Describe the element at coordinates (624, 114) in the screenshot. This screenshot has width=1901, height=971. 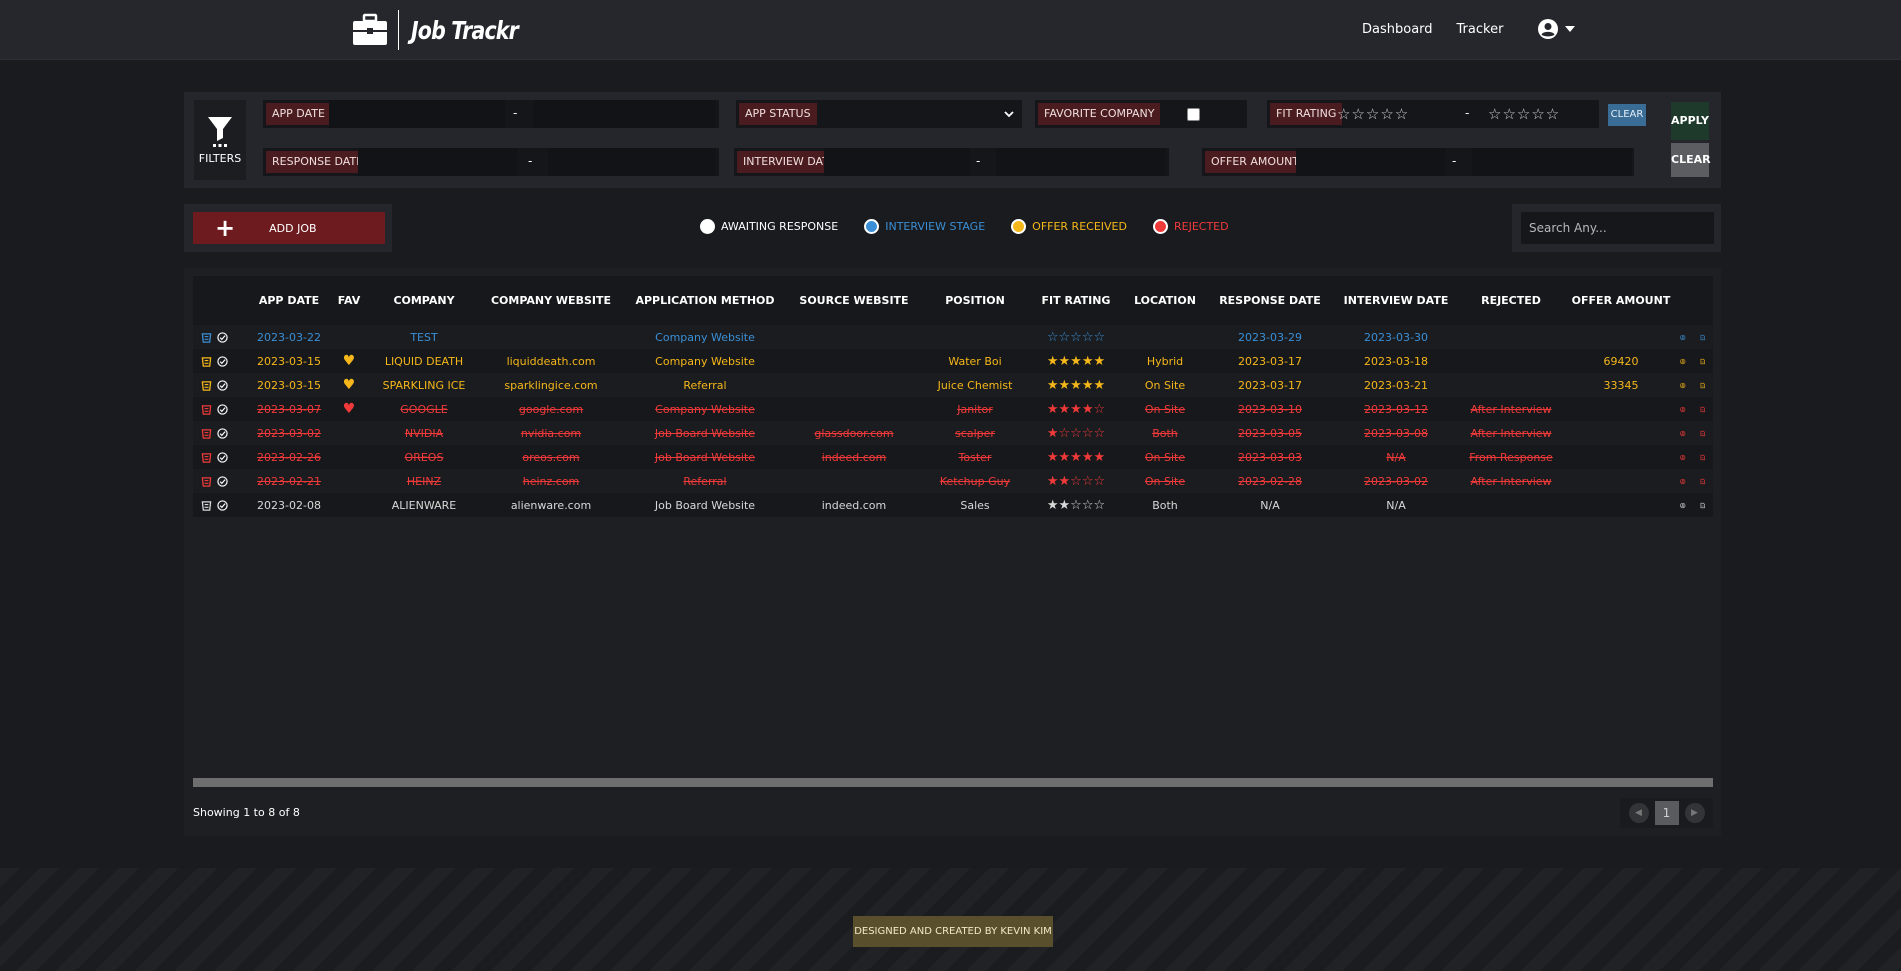
I see `app-date-to-input` at that location.